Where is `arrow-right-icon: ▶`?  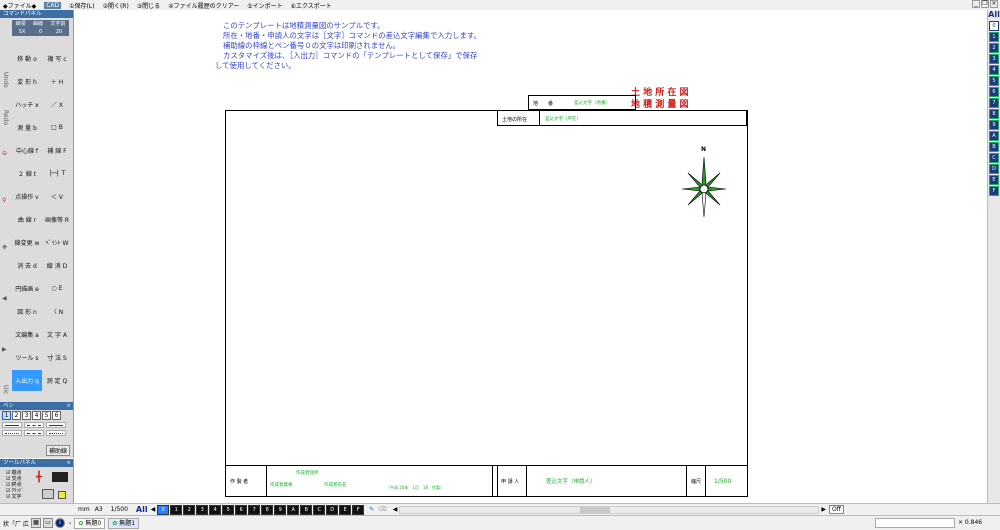
arrow-right-icon: ▶ is located at coordinates (4, 349).